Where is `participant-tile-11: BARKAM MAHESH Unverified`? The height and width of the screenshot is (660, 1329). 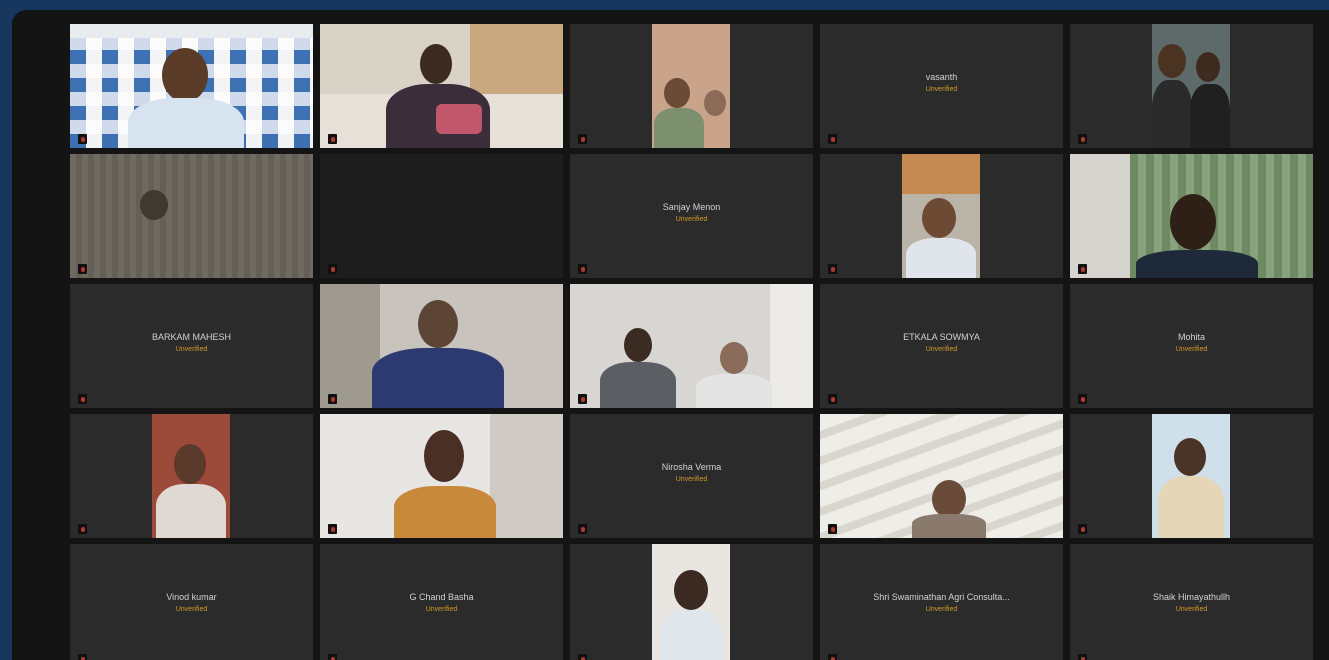
participant-tile-11: BARKAM MAHESH Unverified is located at coordinates (191, 346).